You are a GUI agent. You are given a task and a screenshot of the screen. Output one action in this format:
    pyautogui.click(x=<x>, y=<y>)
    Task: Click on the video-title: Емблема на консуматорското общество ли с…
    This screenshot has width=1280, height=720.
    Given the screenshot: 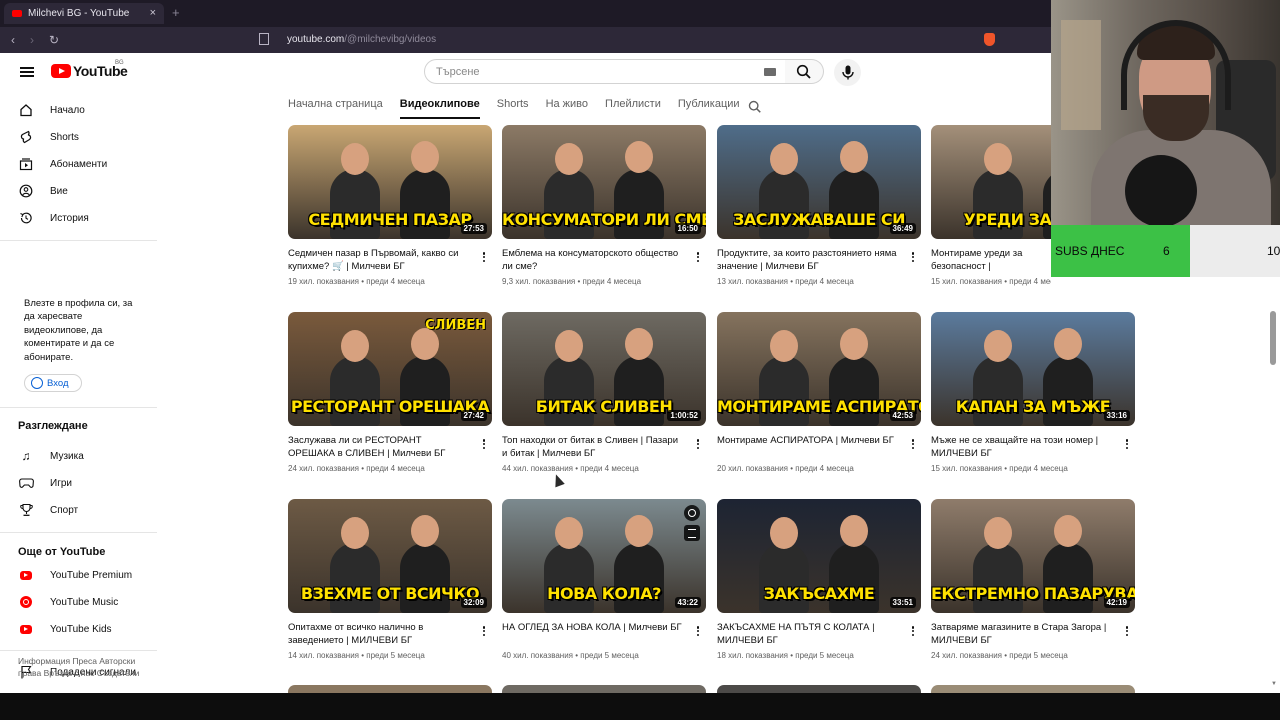 What is the action you would take?
    pyautogui.click(x=604, y=260)
    